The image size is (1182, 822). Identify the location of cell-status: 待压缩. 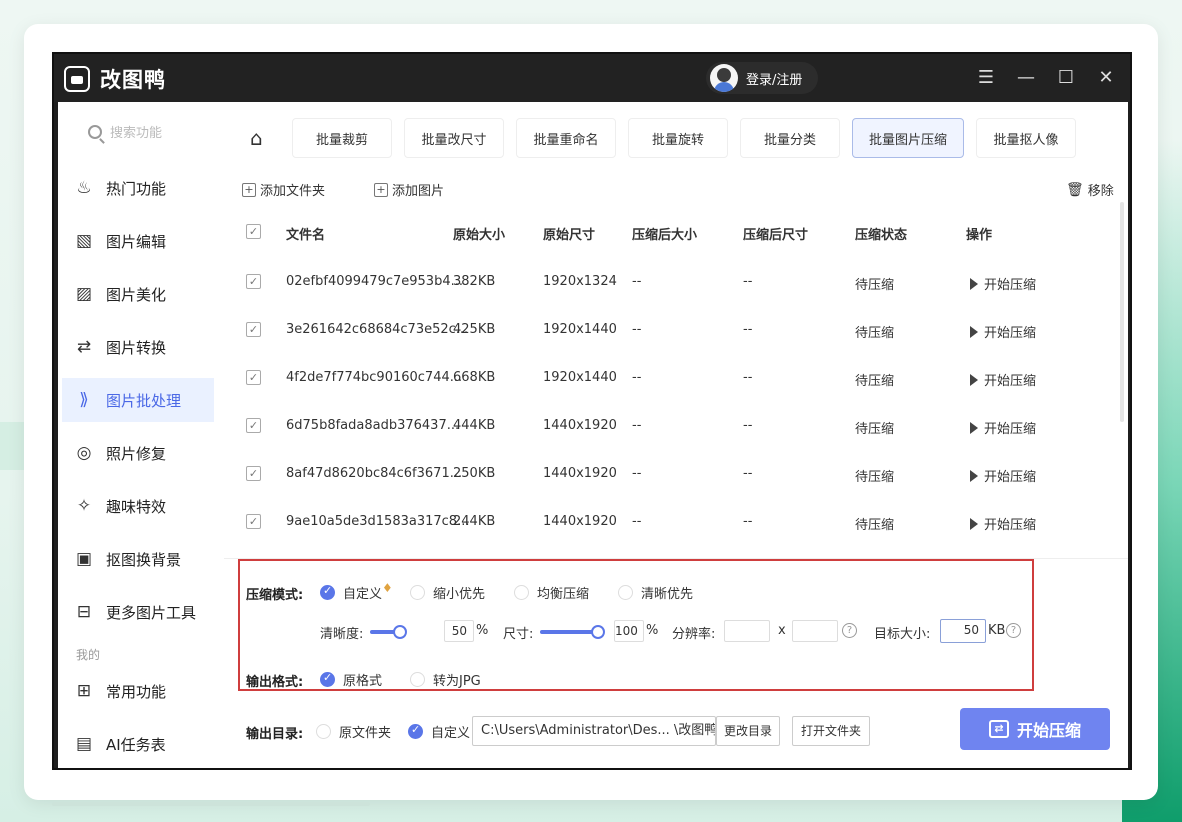
(875, 381).